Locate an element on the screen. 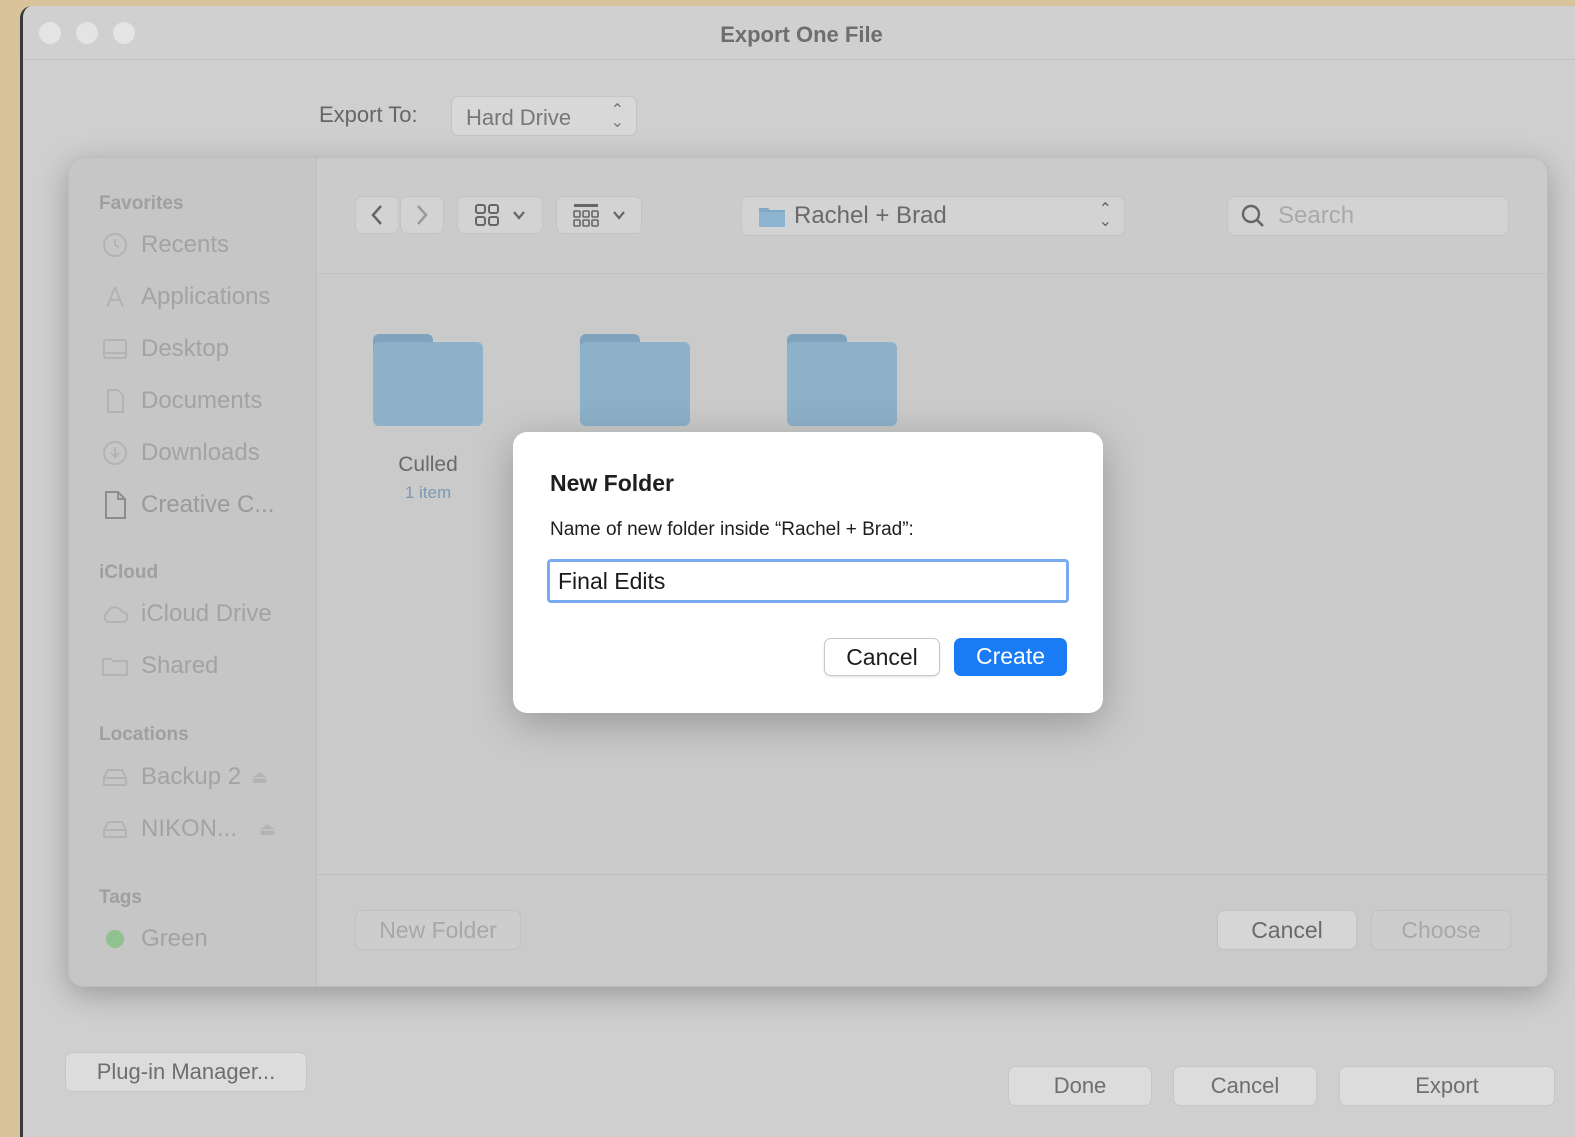  sidebar-item-applications: Applications is located at coordinates (185, 297).